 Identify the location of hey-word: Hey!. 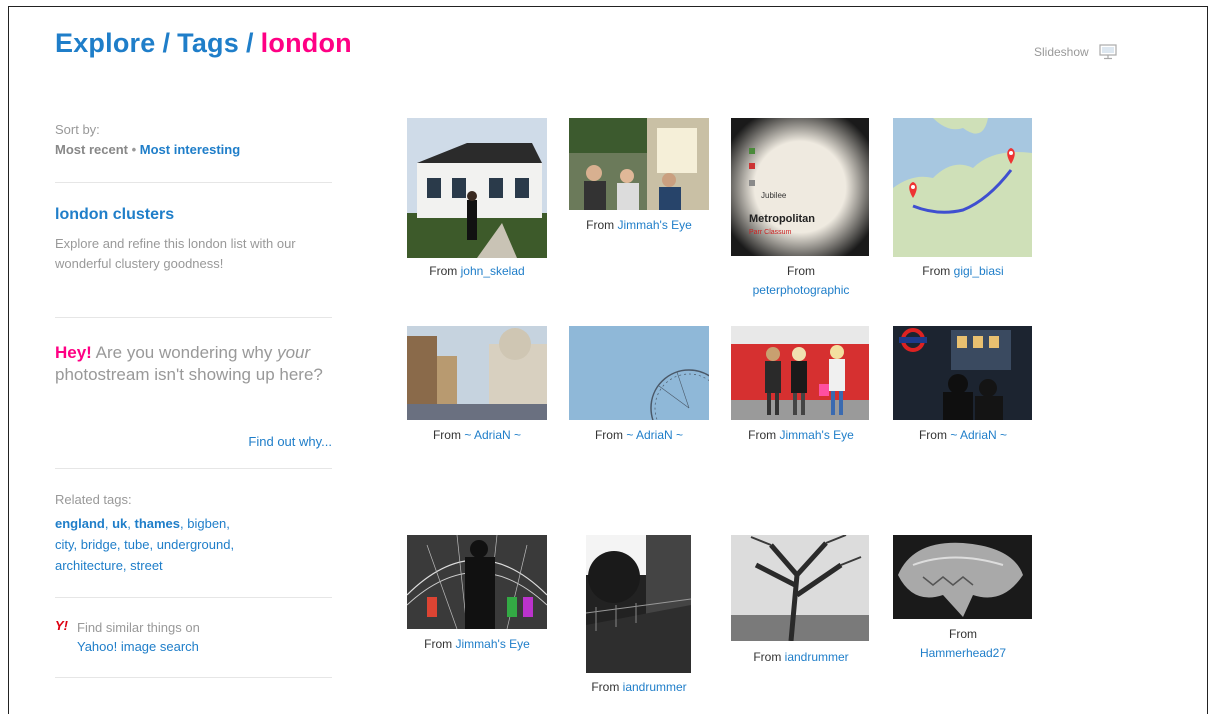
(73, 352).